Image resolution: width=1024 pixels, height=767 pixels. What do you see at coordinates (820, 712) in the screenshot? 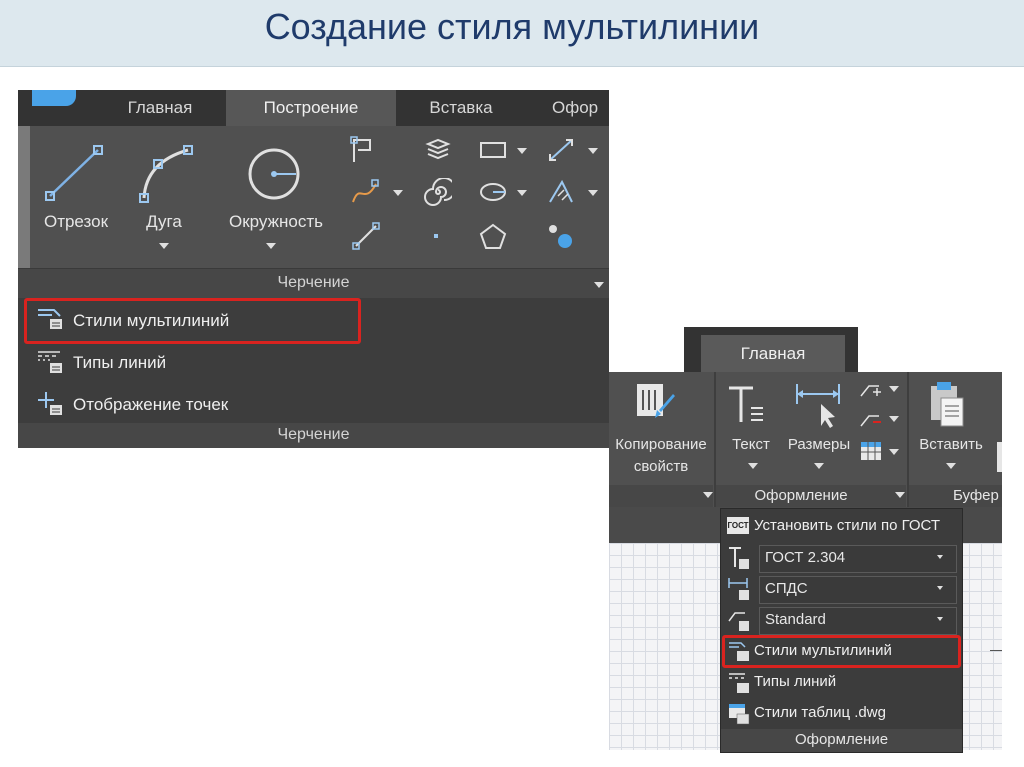
I see `table-styles-item: Стили таблиц .dwg` at bounding box center [820, 712].